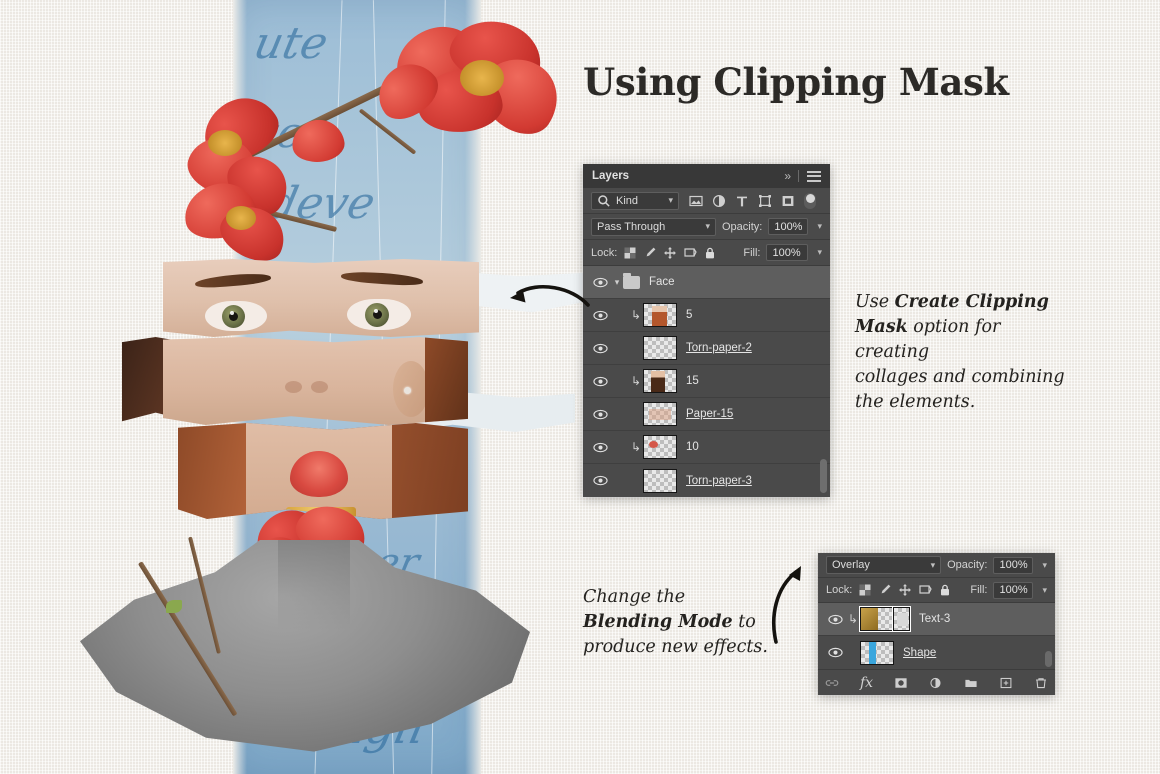 This screenshot has height=774, width=1160. I want to click on tab-layers: Layers, so click(610, 176).